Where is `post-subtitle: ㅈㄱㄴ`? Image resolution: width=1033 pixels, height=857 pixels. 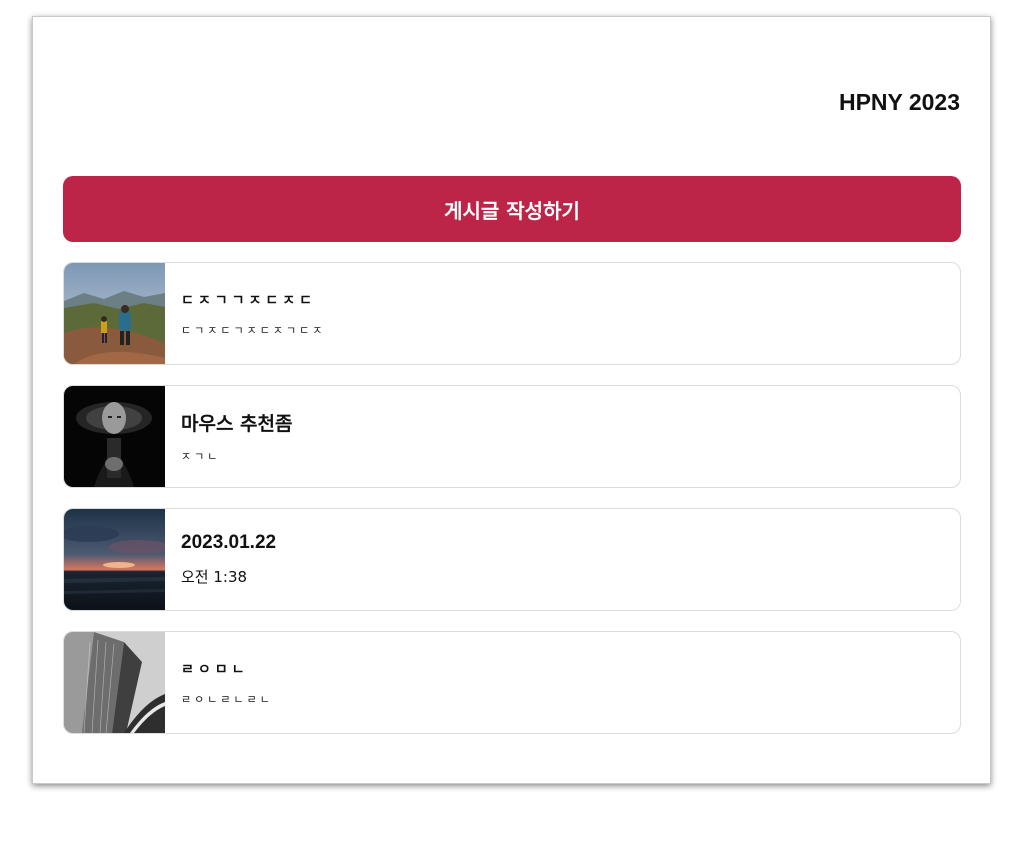
post-subtitle: ㅈㄱㄴ is located at coordinates (201, 456).